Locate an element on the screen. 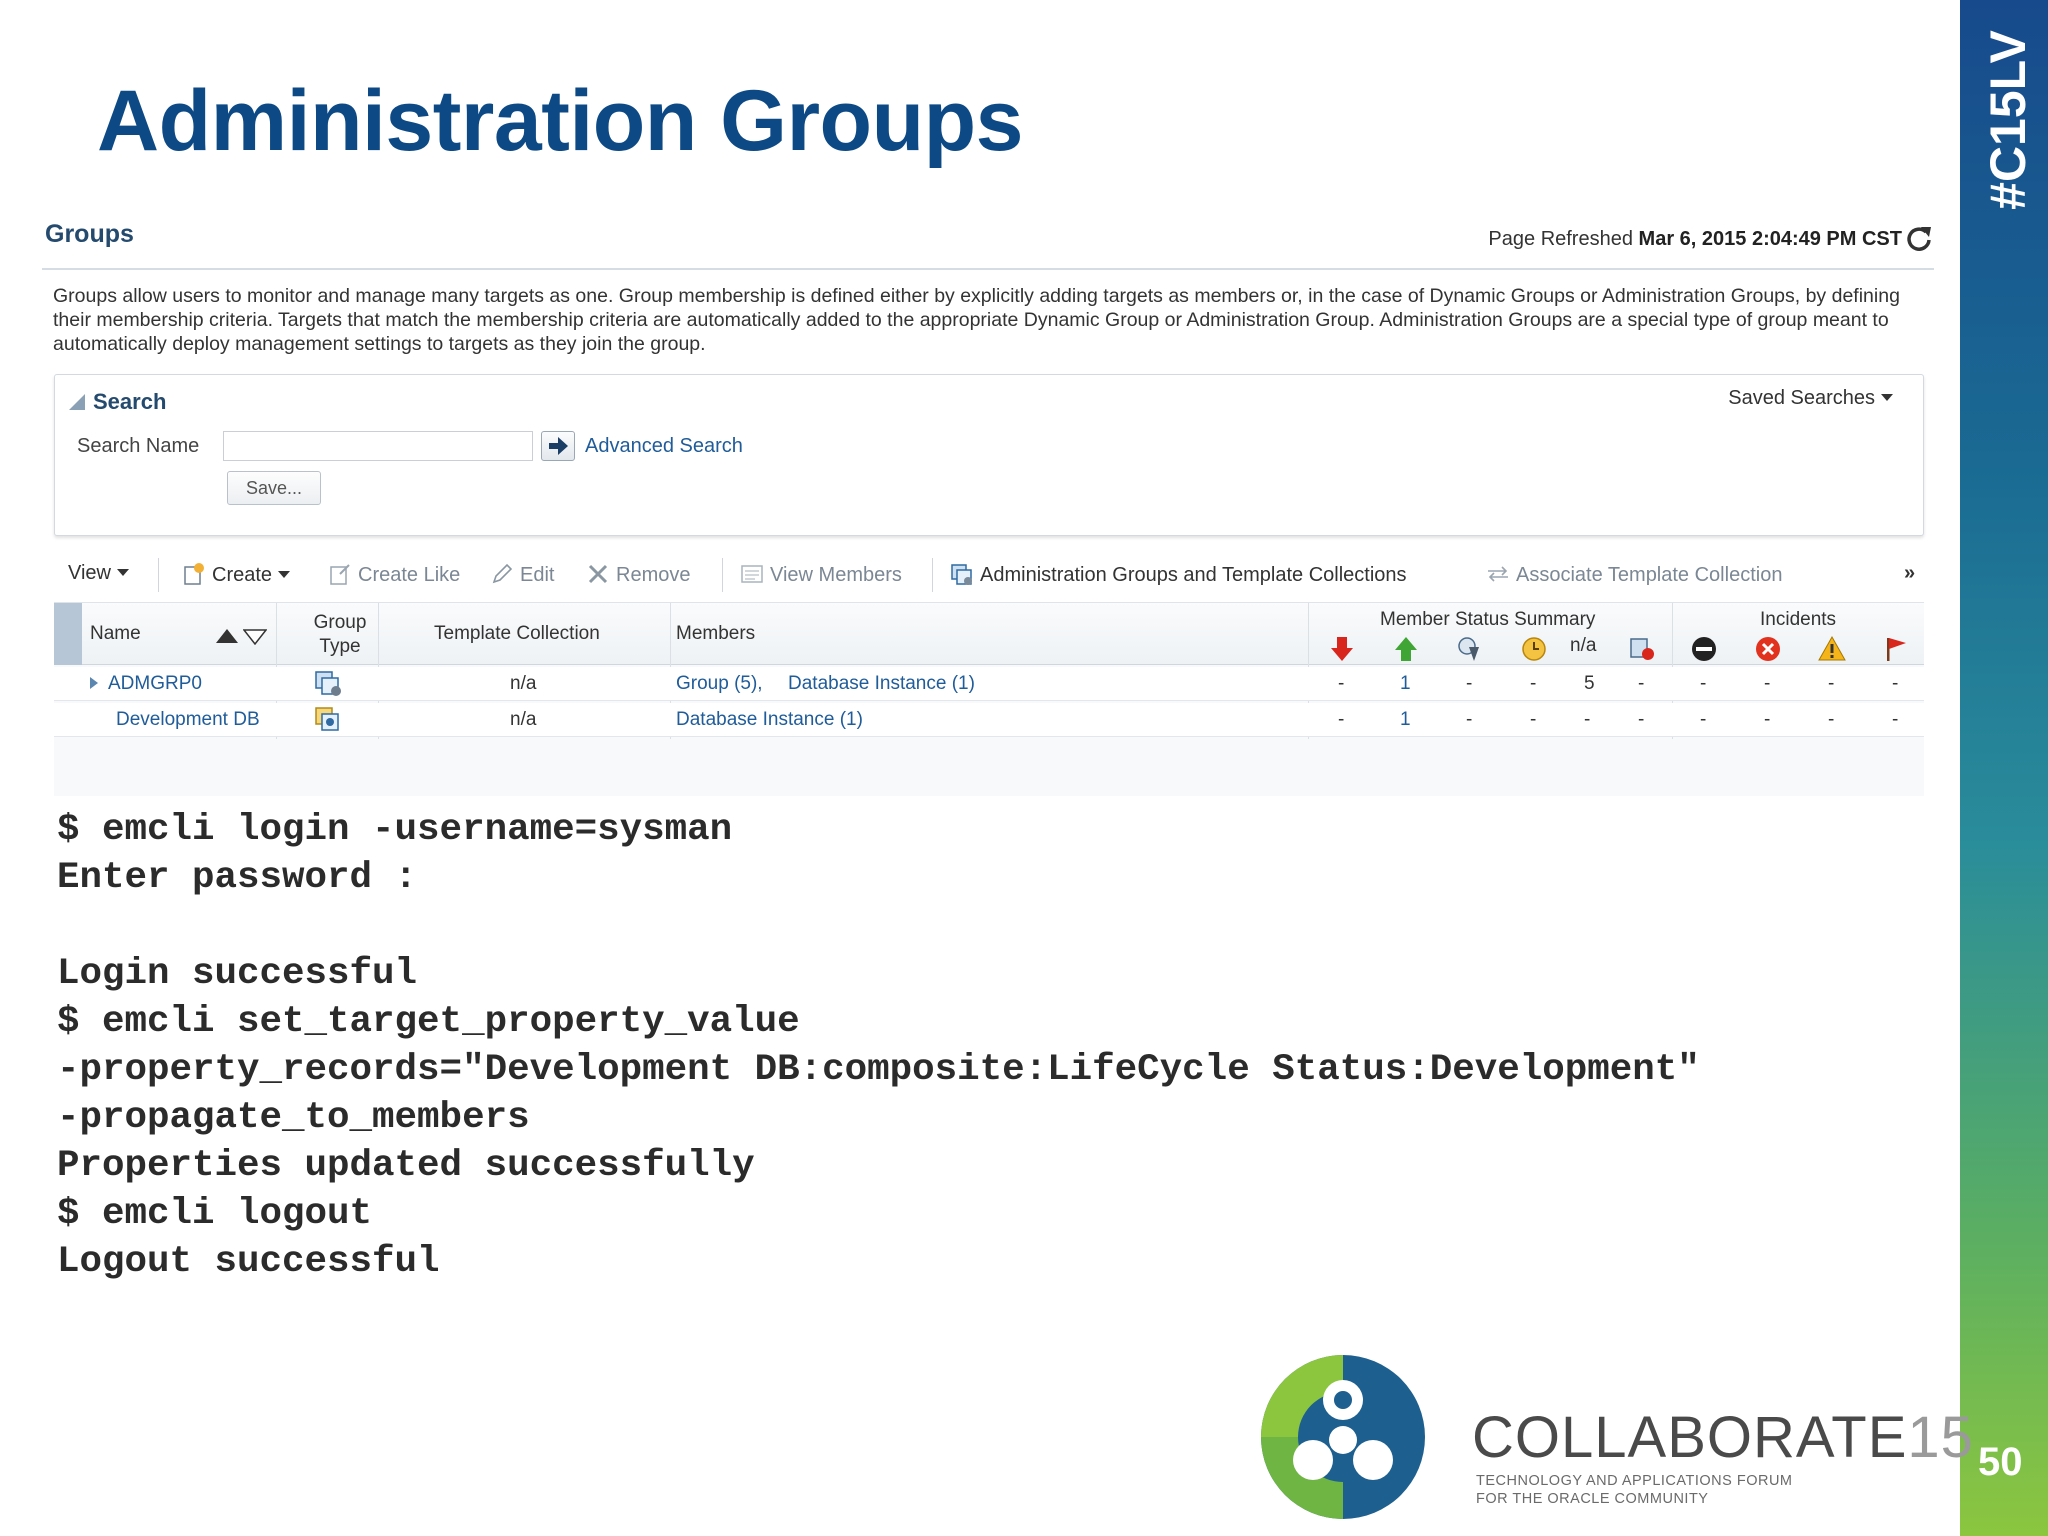 This screenshot has height=1536, width=2048. target-down-icon is located at coordinates (1342, 649).